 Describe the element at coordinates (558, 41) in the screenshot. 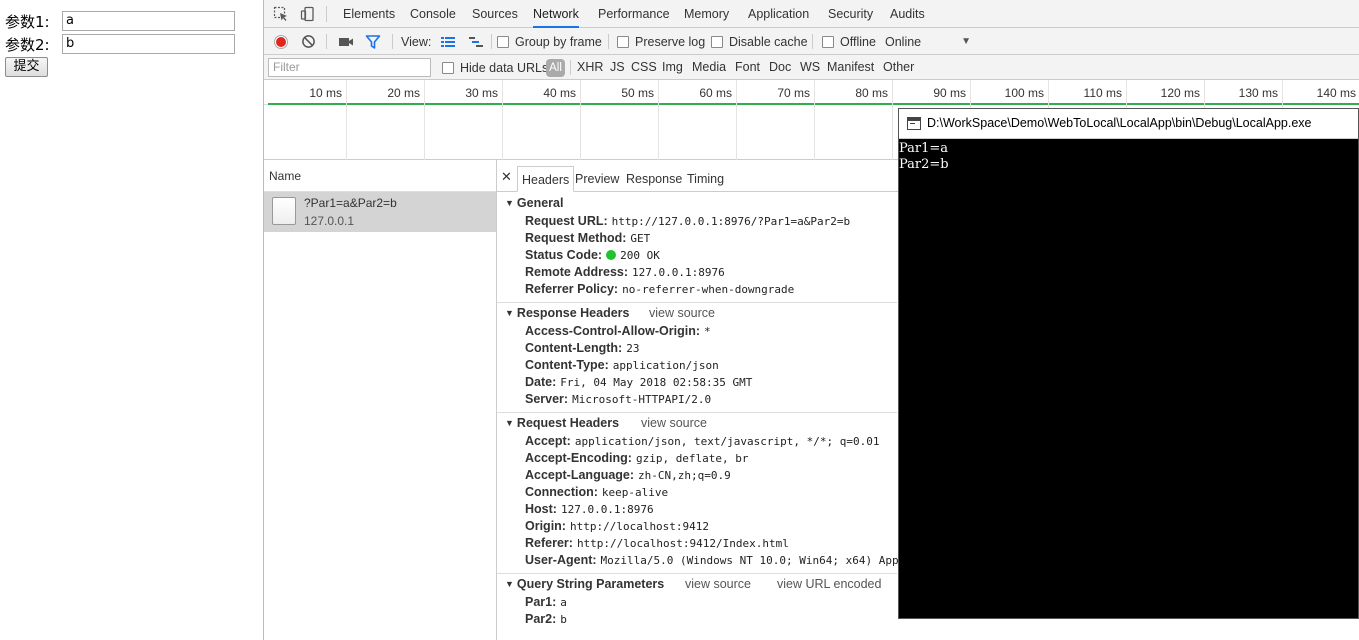

I see `group-by-frame-label: Group by frame` at that location.